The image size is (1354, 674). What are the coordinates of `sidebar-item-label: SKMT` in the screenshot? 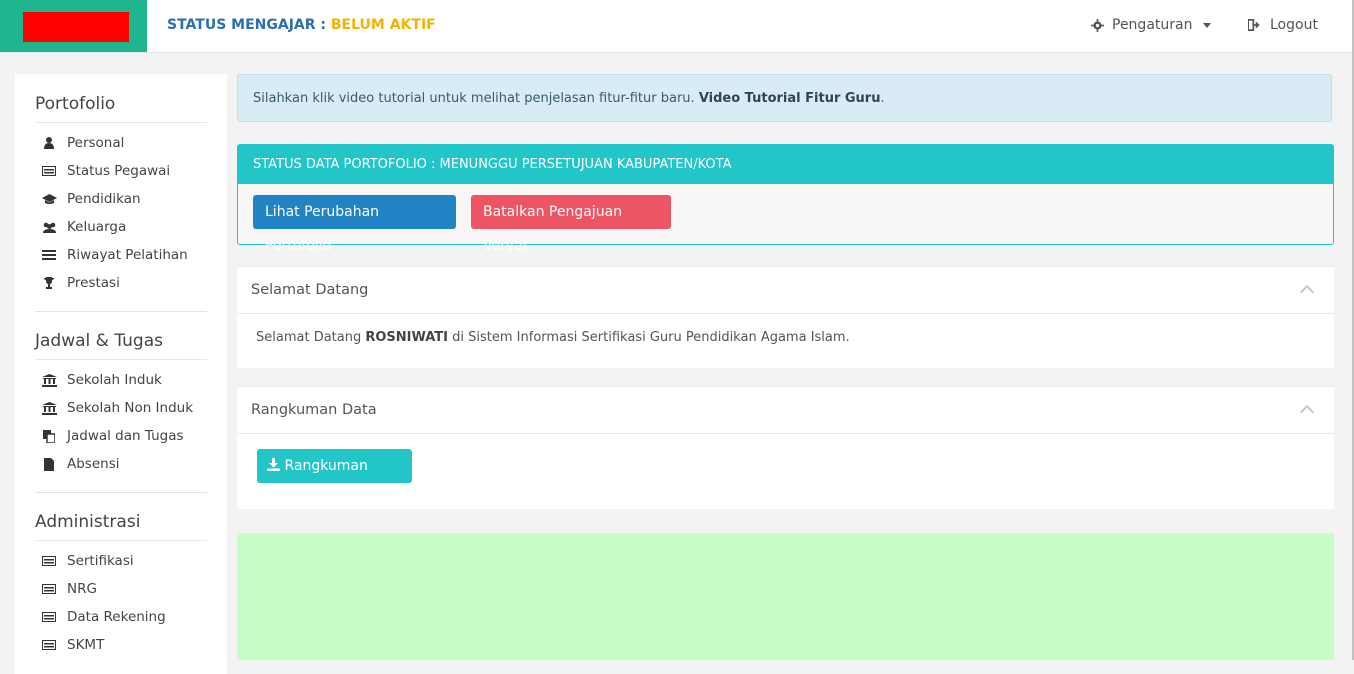 It's located at (86, 645).